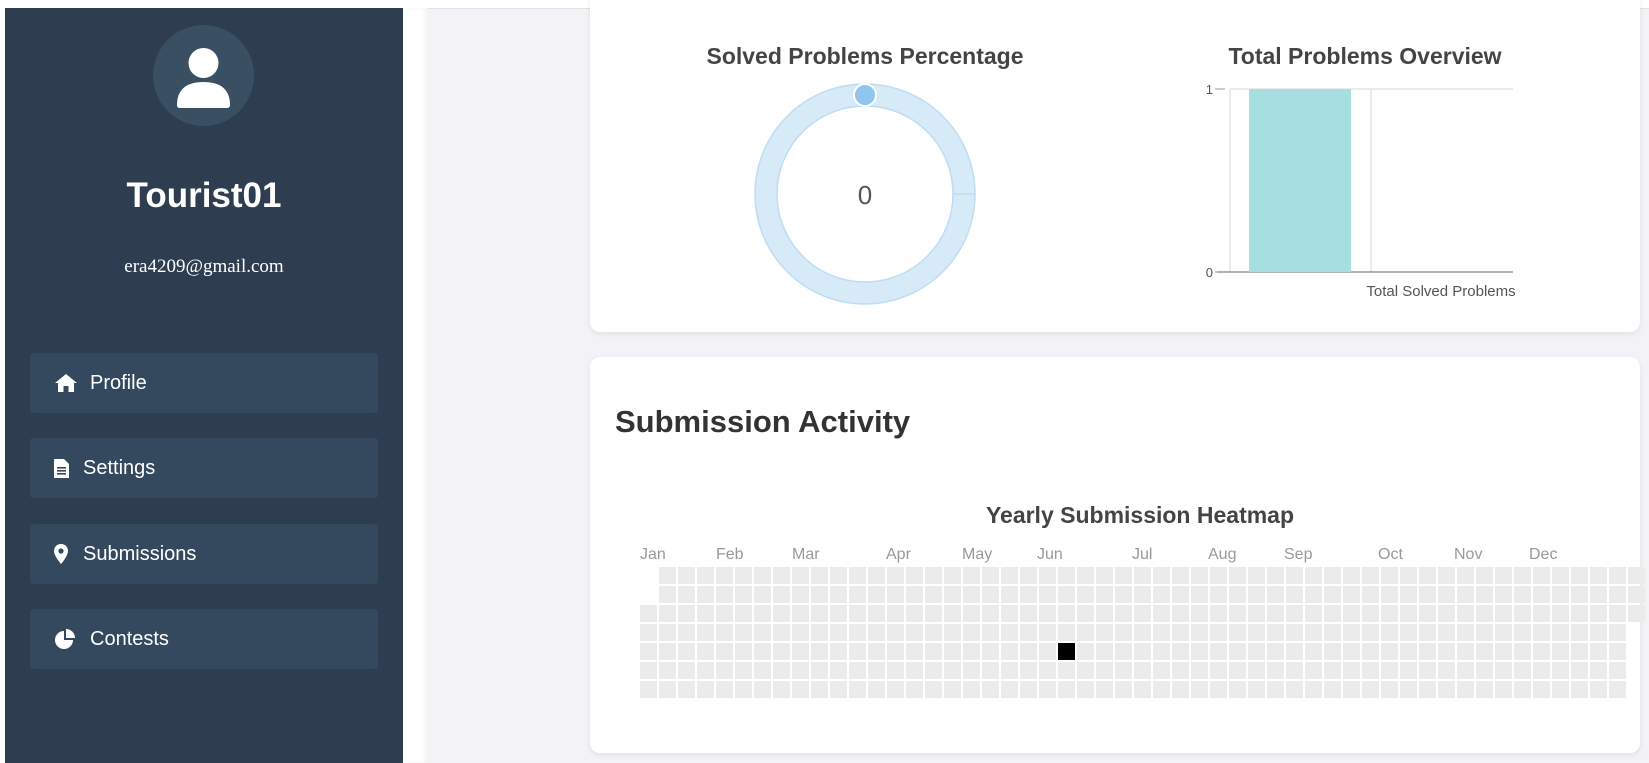 This screenshot has width=1649, height=763. I want to click on x-axis-label: Total Solved Problems, so click(1440, 291).